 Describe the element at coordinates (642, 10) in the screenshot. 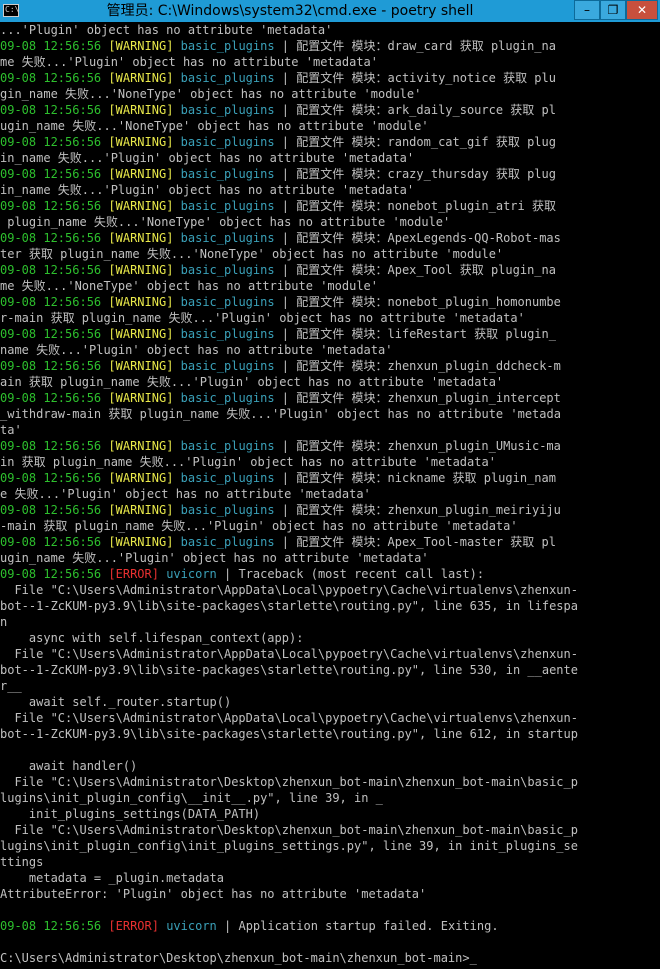

I see `close-button: ✕` at that location.